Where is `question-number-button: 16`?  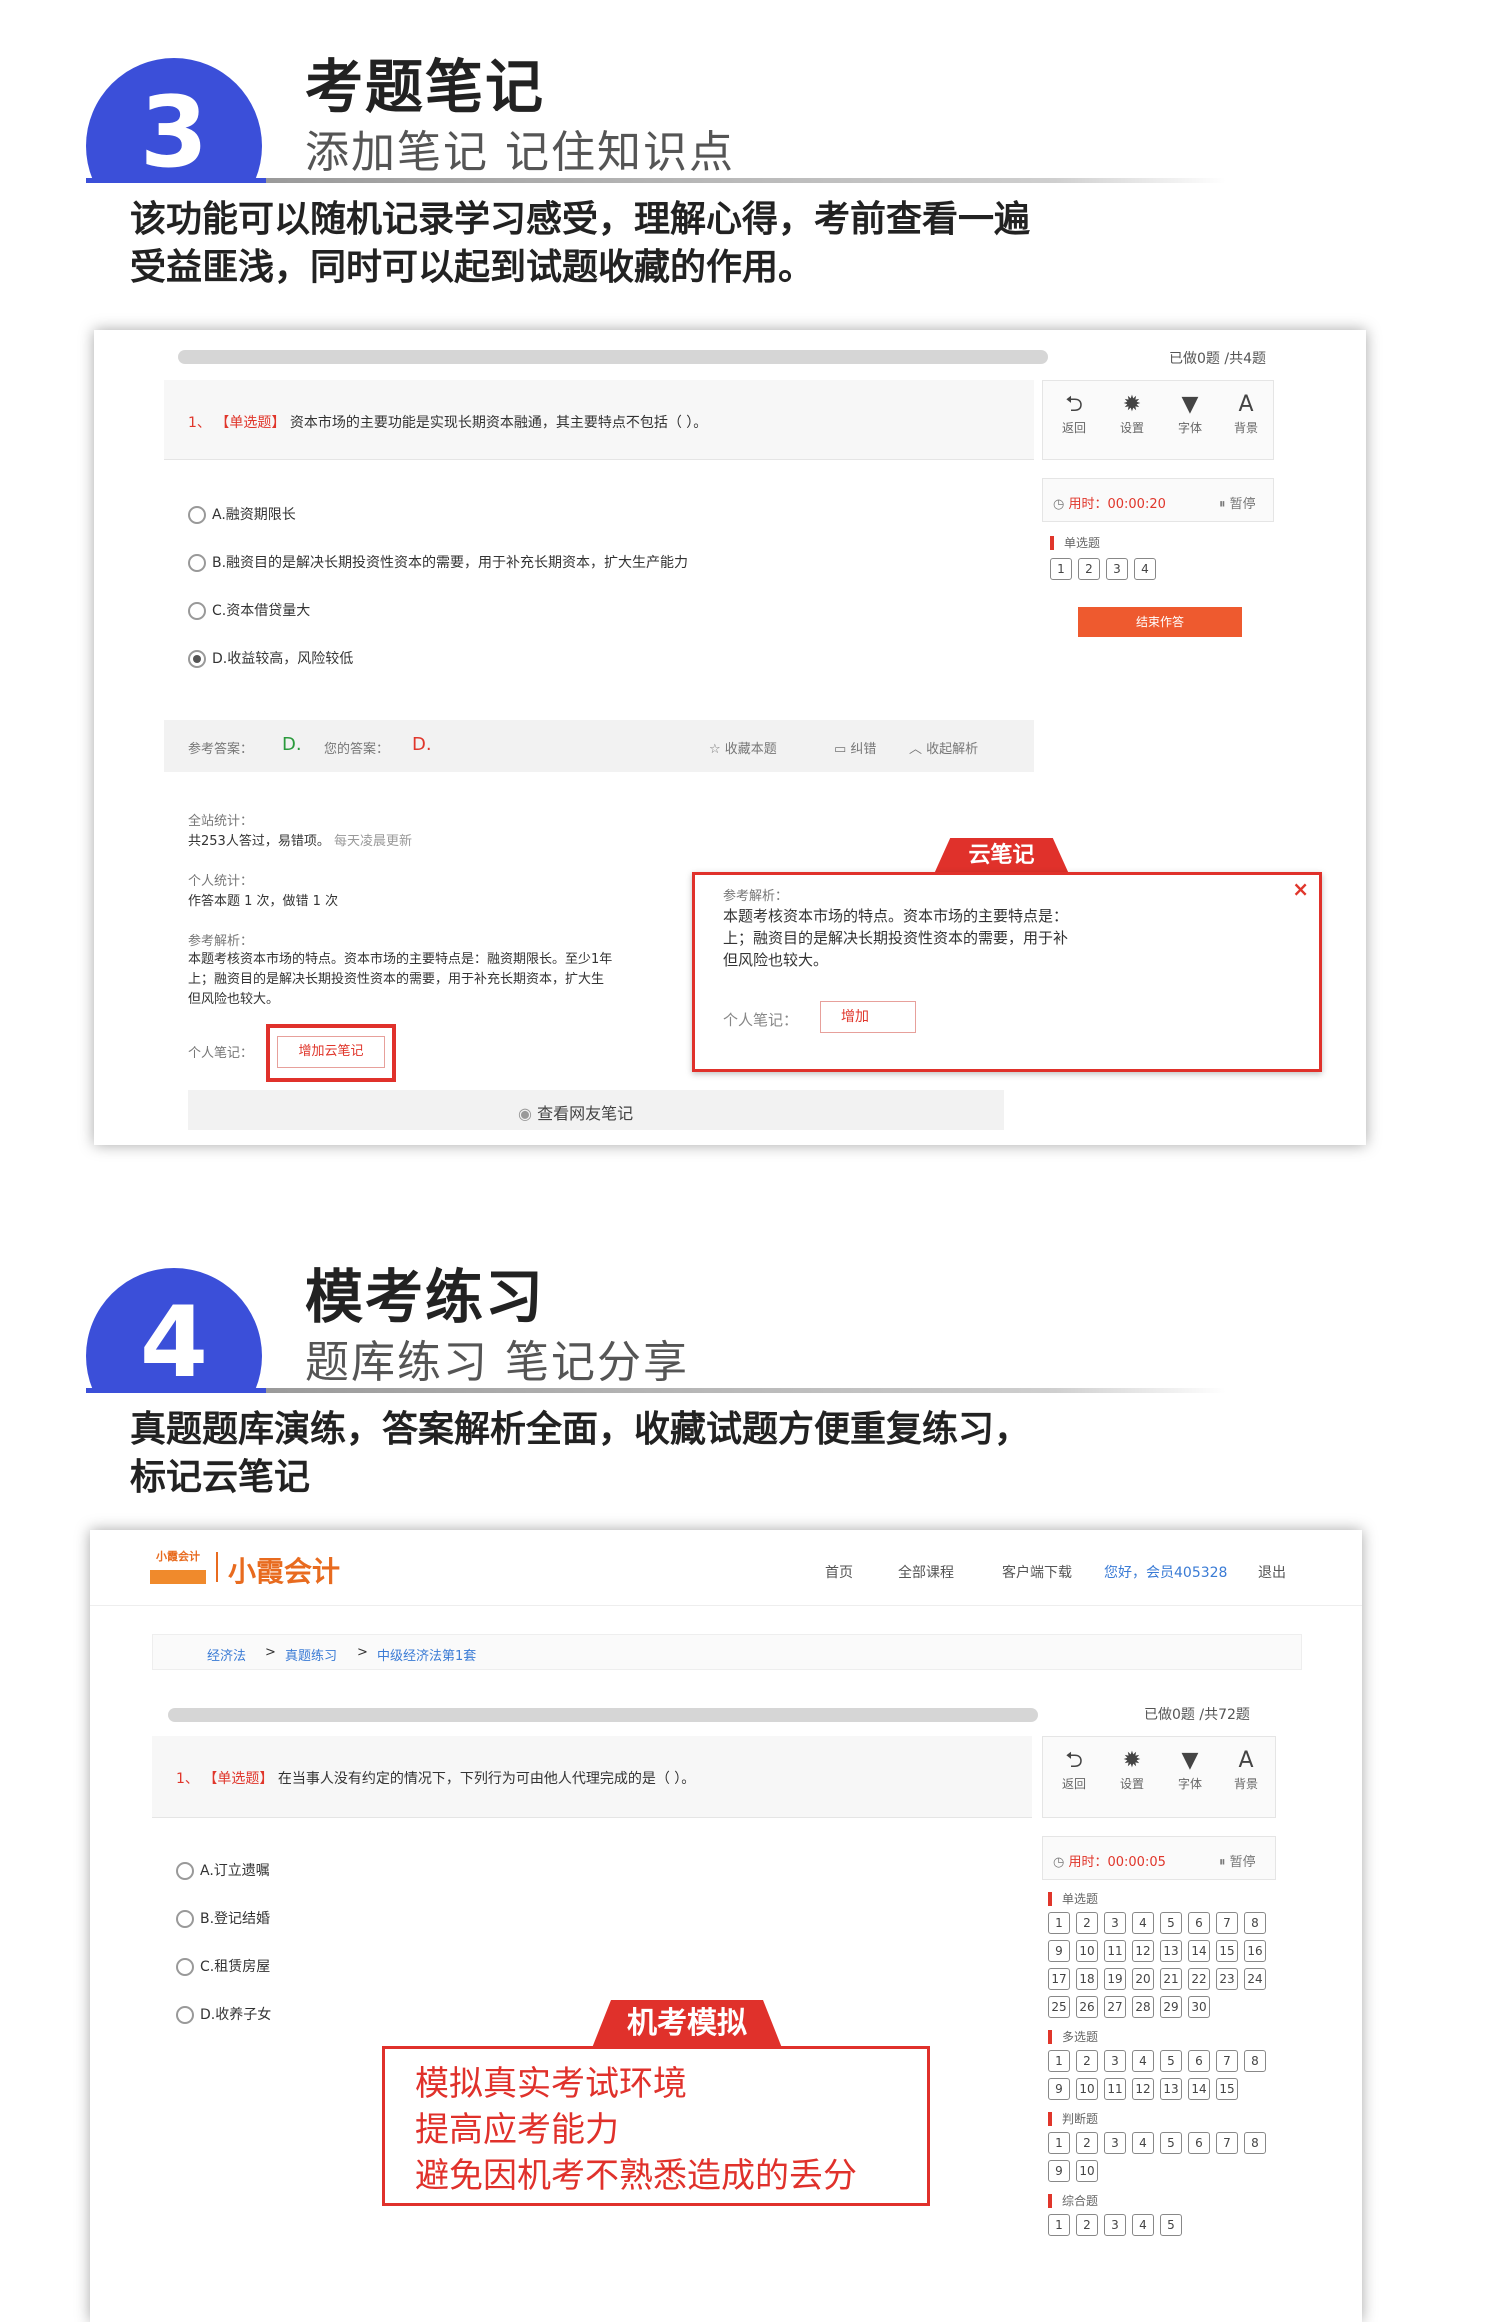 question-number-button: 16 is located at coordinates (1255, 1951).